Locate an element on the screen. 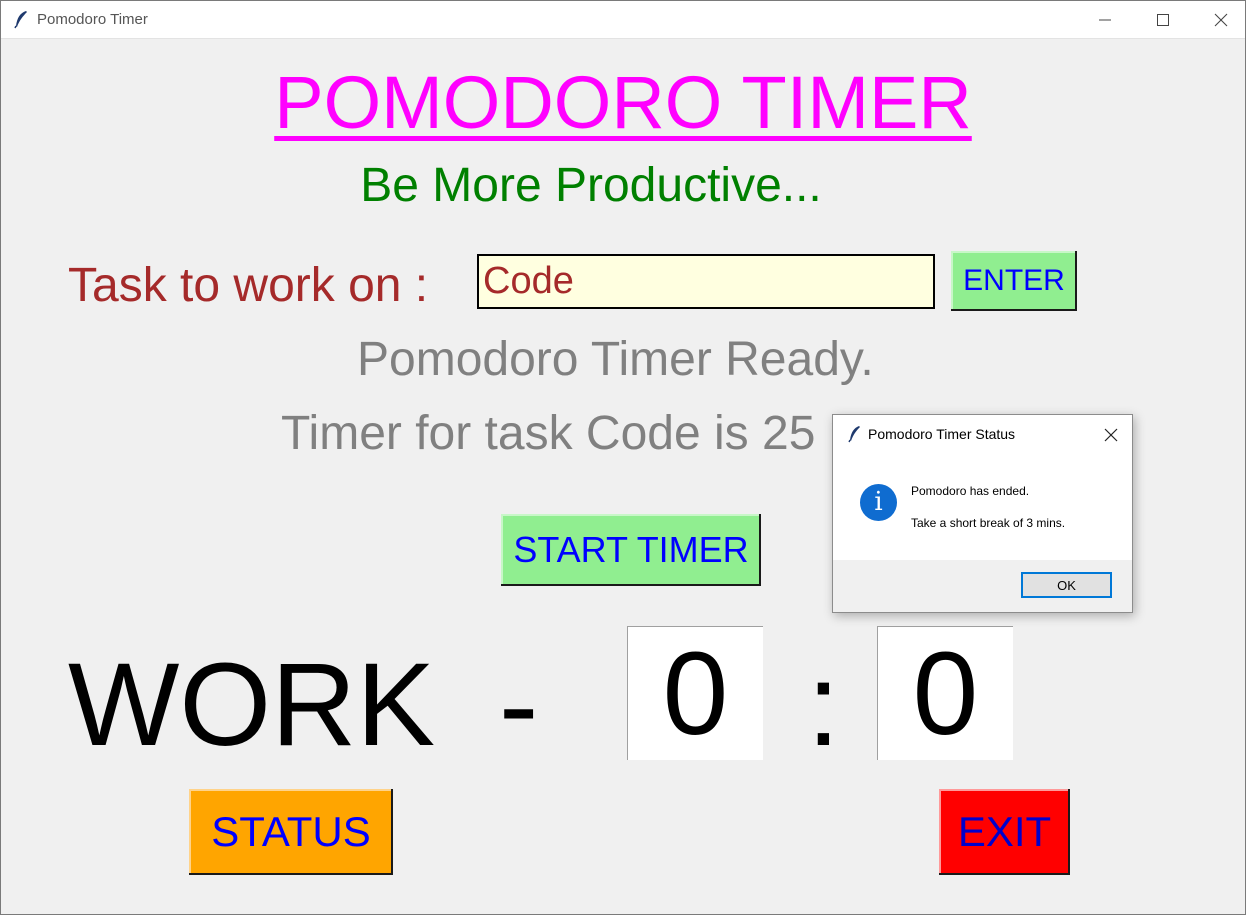 Image resolution: width=1246 pixels, height=915 pixels. app-title: POMODORO TIMER is located at coordinates (623, 102).